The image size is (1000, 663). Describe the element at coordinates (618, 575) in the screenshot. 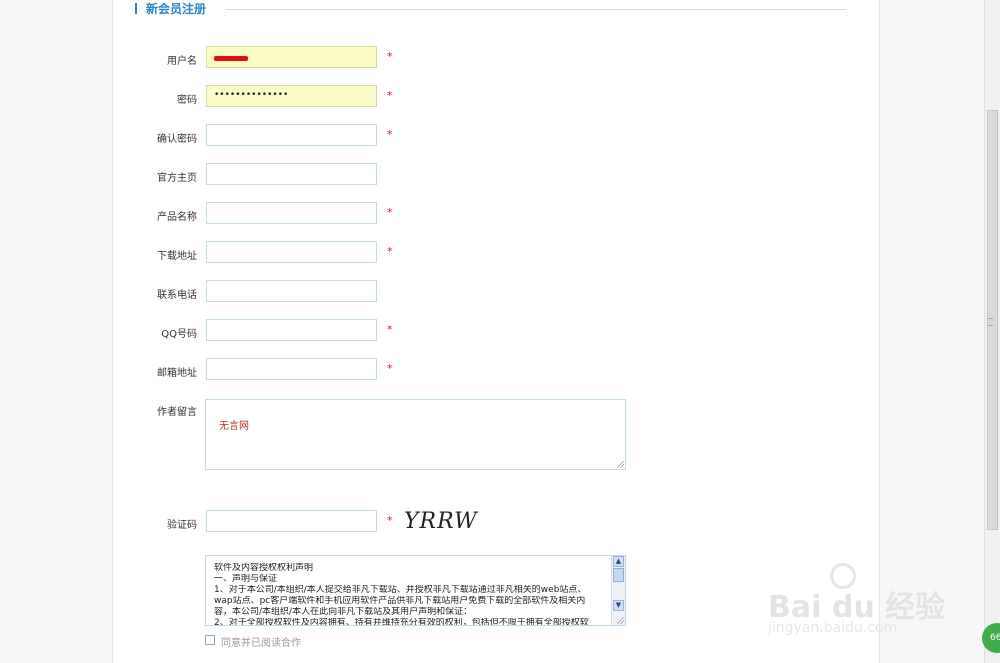

I see `scroll-thumb` at that location.